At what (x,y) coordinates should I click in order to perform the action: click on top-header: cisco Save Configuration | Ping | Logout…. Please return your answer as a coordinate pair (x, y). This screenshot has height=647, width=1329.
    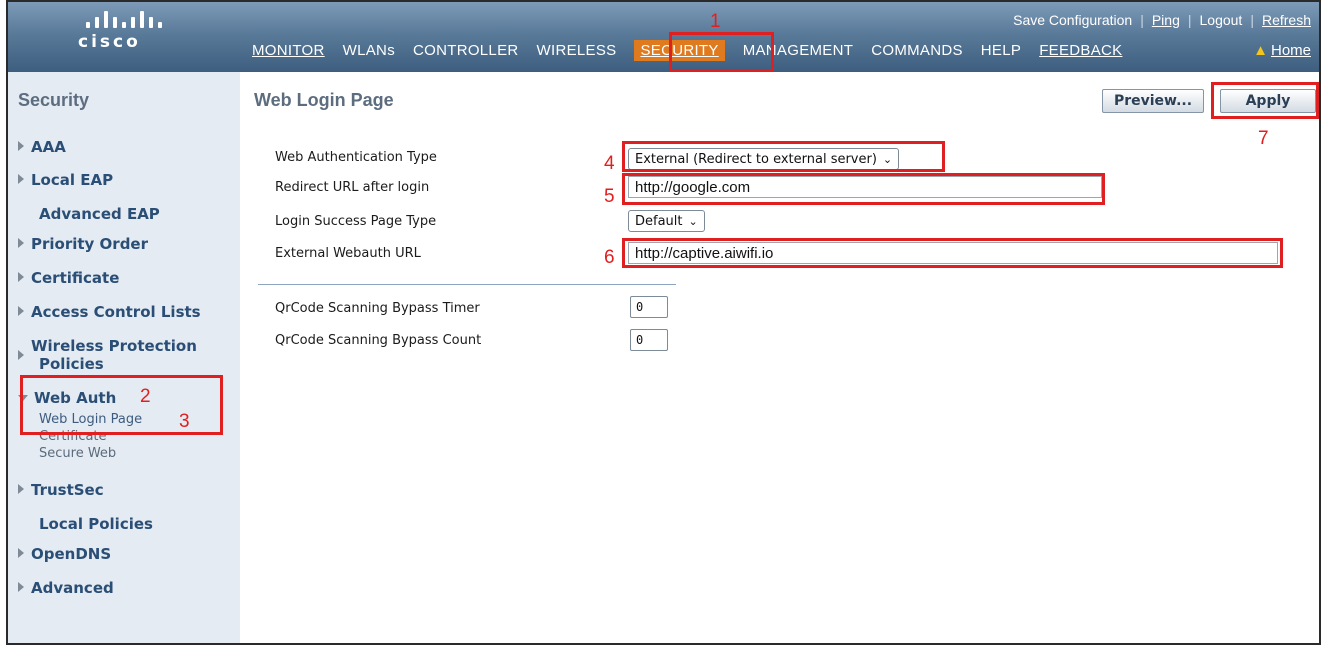
    Looking at the image, I should click on (663, 37).